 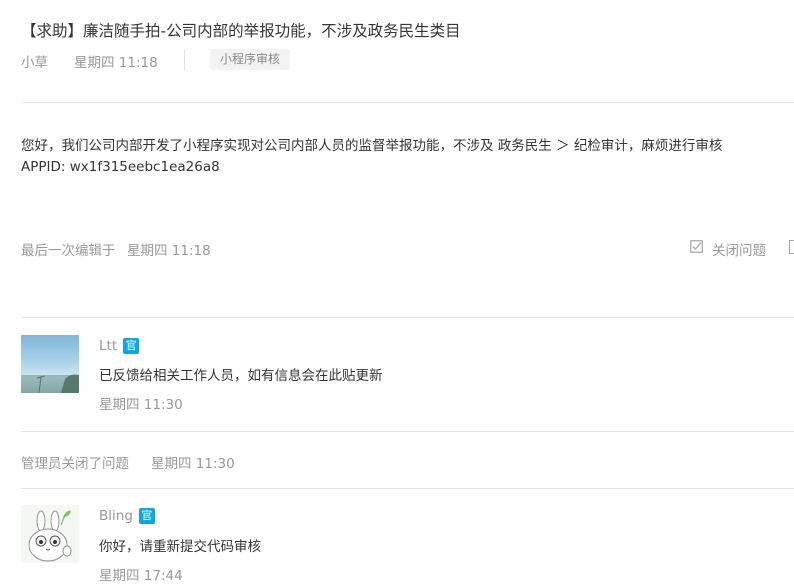 What do you see at coordinates (116, 516) in the screenshot?
I see `reply-author-name: Bling` at bounding box center [116, 516].